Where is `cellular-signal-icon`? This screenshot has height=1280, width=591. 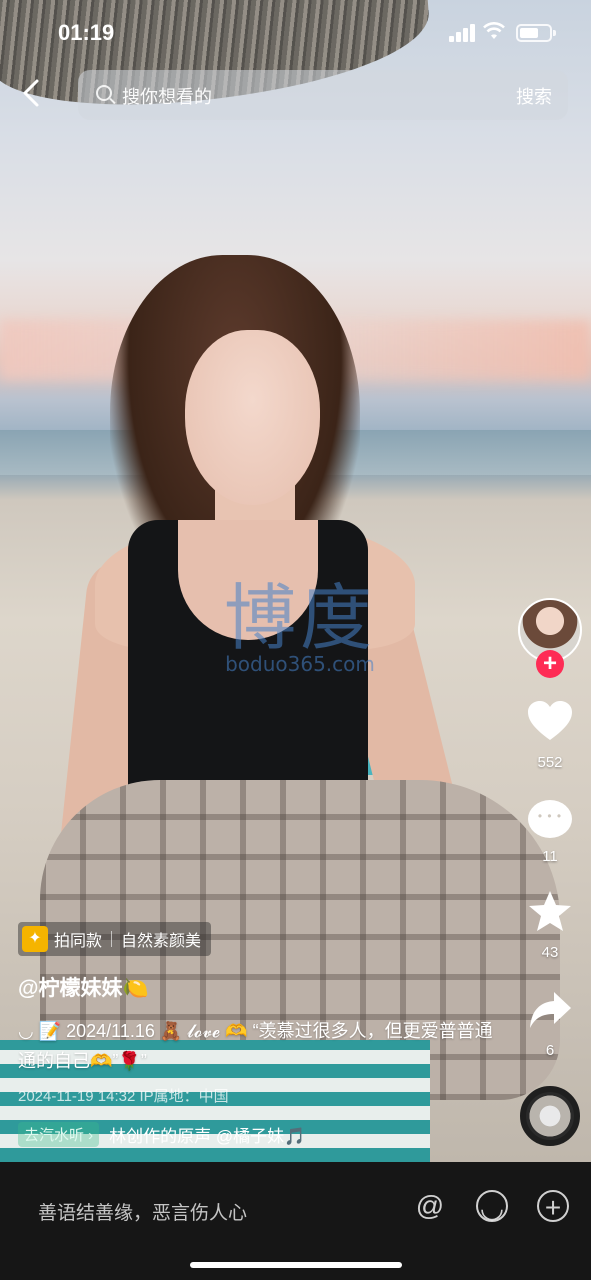 cellular-signal-icon is located at coordinates (462, 33).